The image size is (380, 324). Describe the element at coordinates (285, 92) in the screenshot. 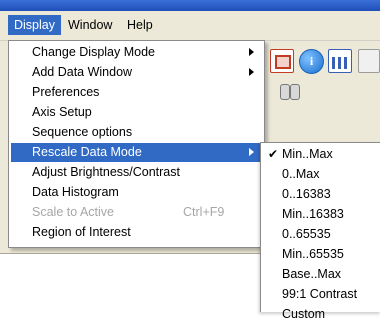

I see `binoculars-left-lens` at that location.